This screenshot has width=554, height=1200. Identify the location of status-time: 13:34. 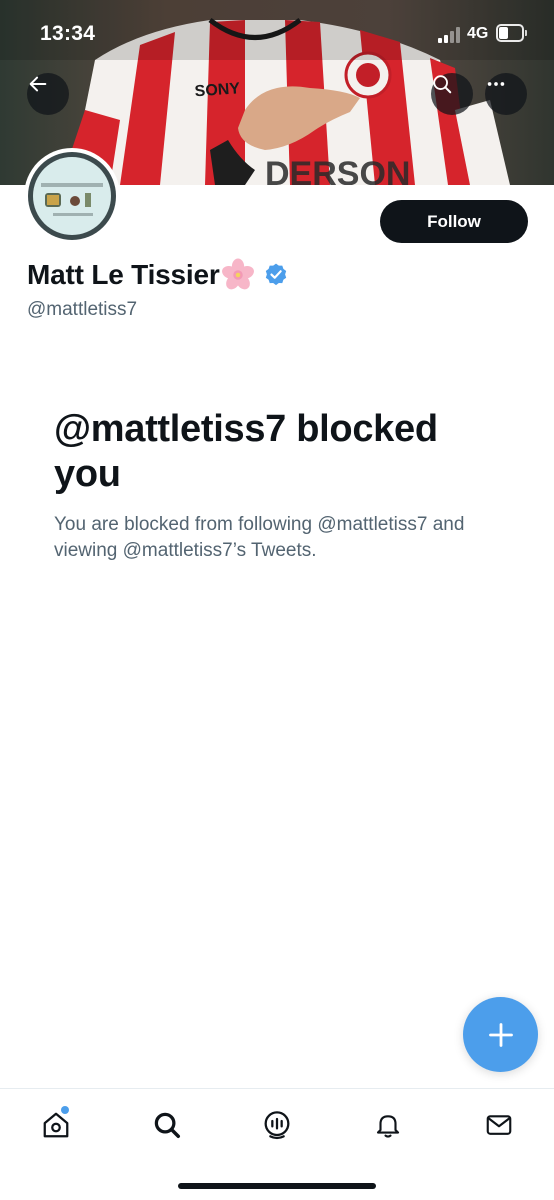
(68, 33).